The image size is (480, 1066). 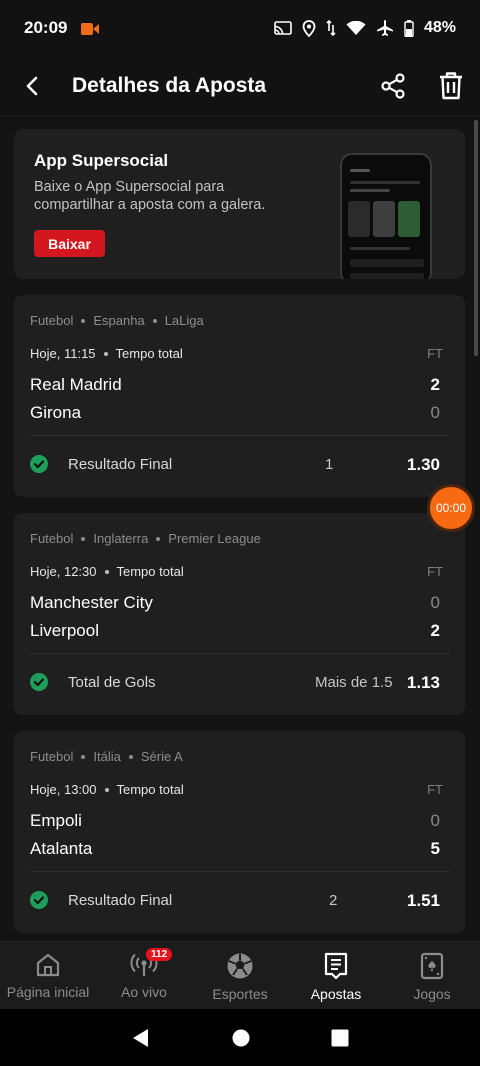 I want to click on arrow-left-icon, so click(x=32, y=85).